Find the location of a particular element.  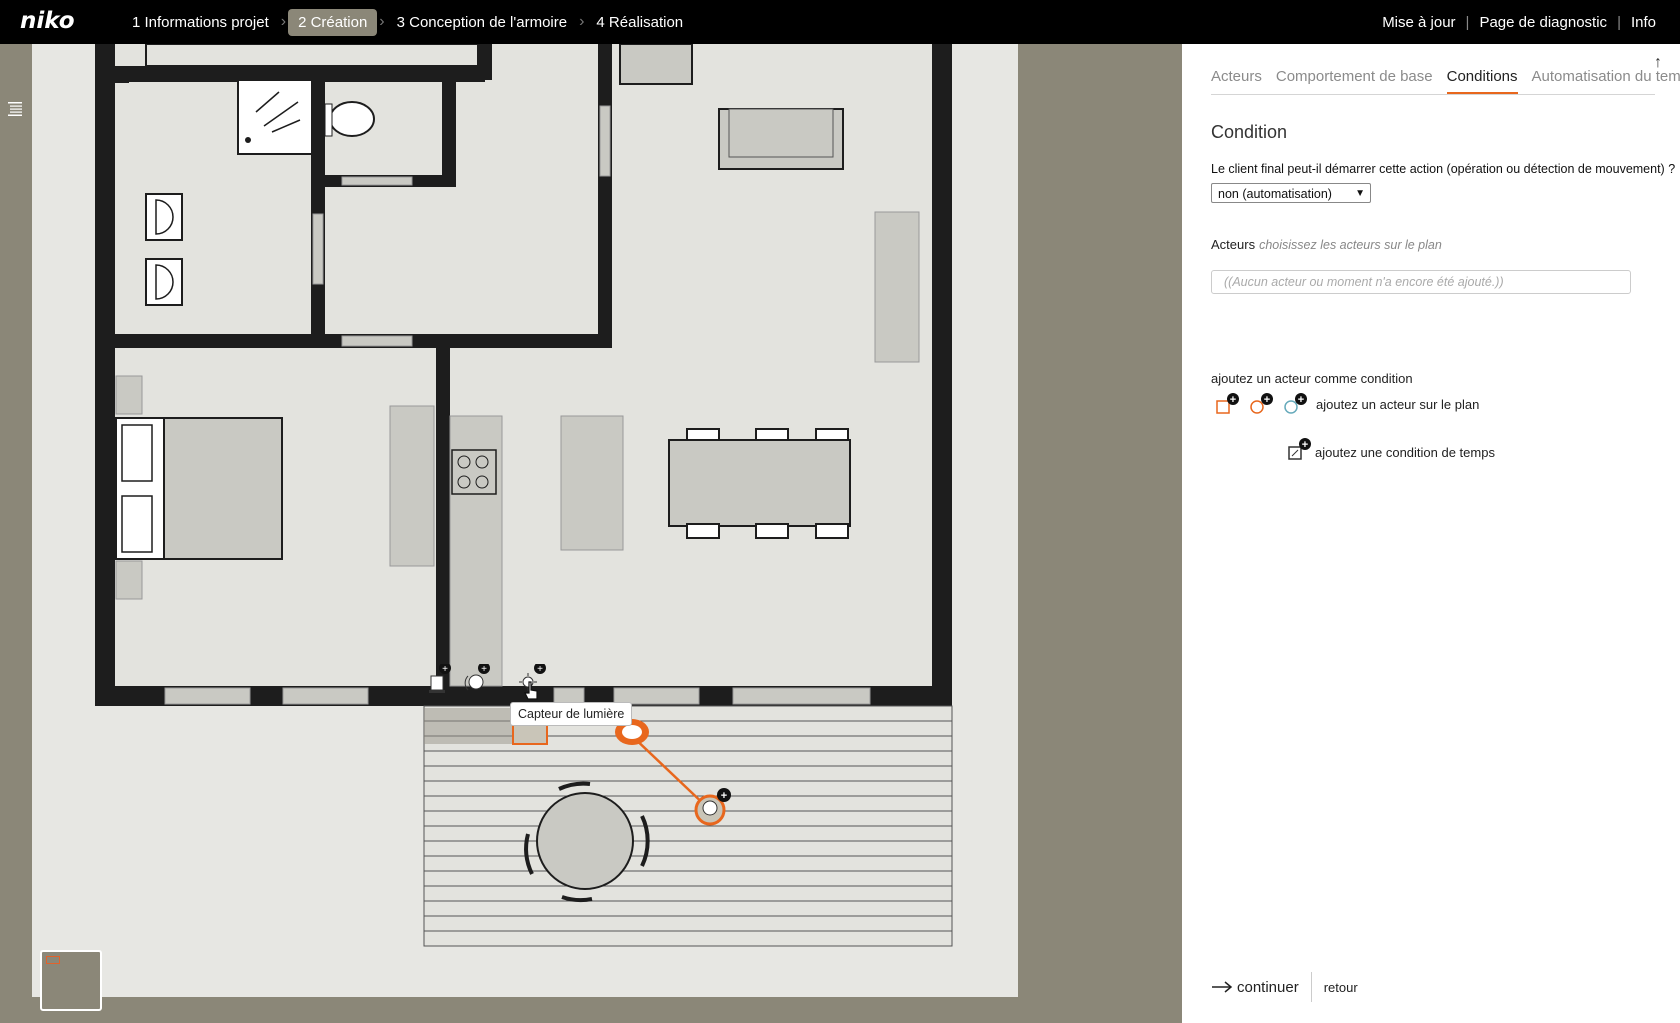

start-action-select: non (automatisation) ▼ is located at coordinates (1291, 193).